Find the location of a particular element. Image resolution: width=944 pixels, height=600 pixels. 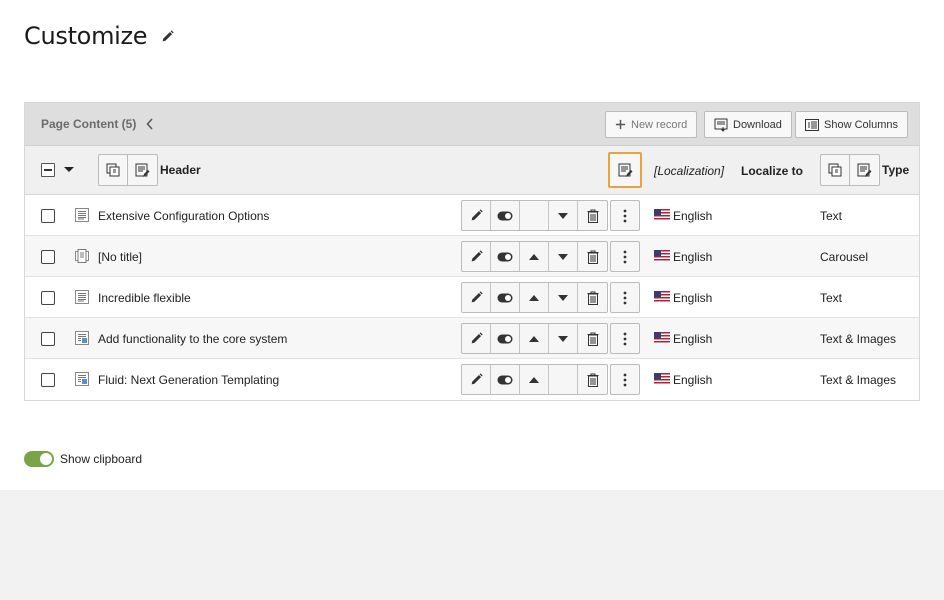

table-column-header: Header [Localization] Localize to Type is located at coordinates (472, 170).